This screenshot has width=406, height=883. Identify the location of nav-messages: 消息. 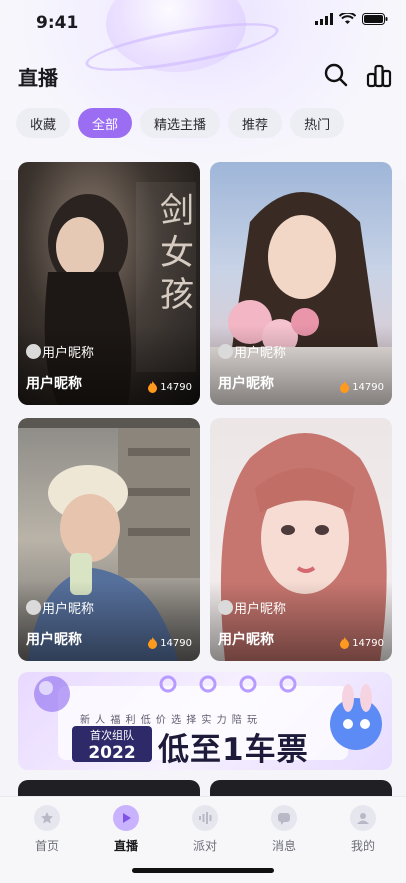
(284, 829).